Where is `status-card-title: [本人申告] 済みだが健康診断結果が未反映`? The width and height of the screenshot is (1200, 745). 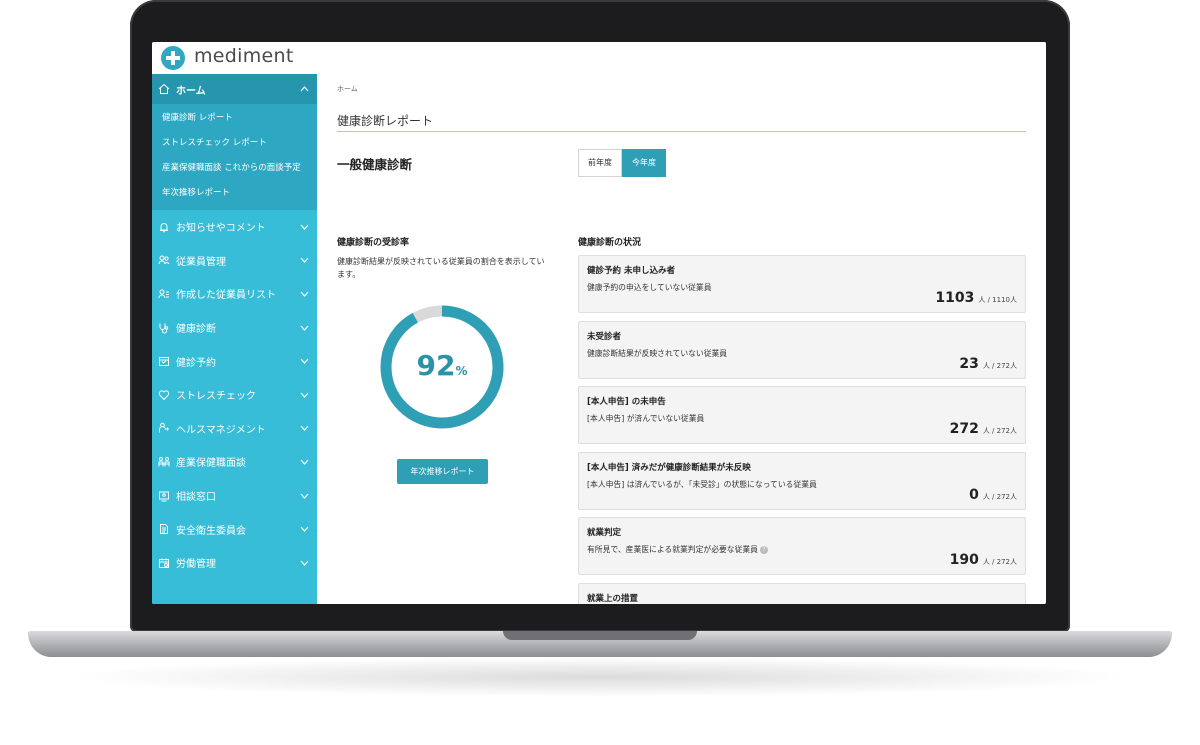
status-card-title: [本人申告] 済みだが健康診断結果が未反映 is located at coordinates (669, 467).